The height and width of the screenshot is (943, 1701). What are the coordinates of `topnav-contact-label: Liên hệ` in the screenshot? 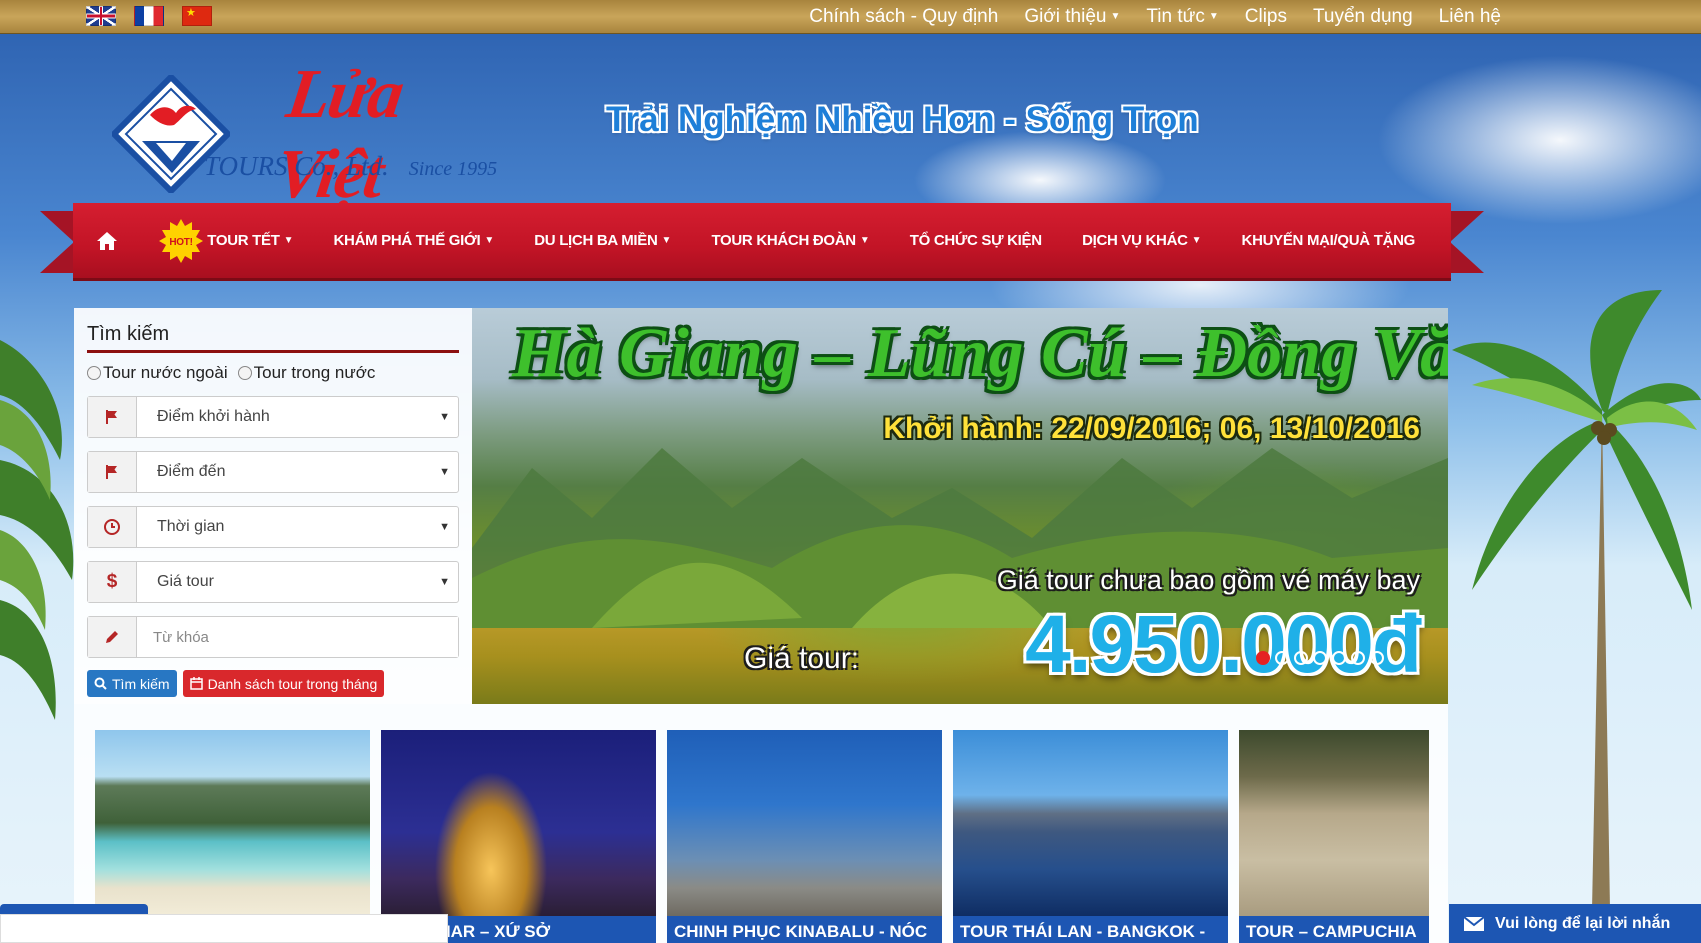 It's located at (1469, 16).